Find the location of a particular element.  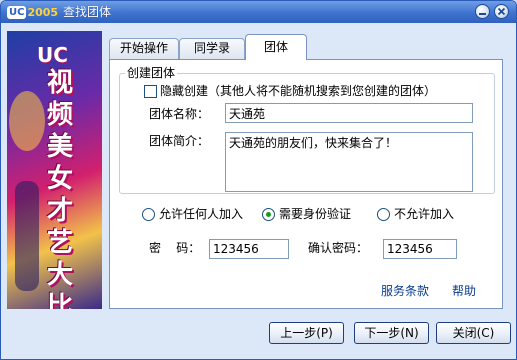

uc-logo: UC 2005 is located at coordinates (32, 12).